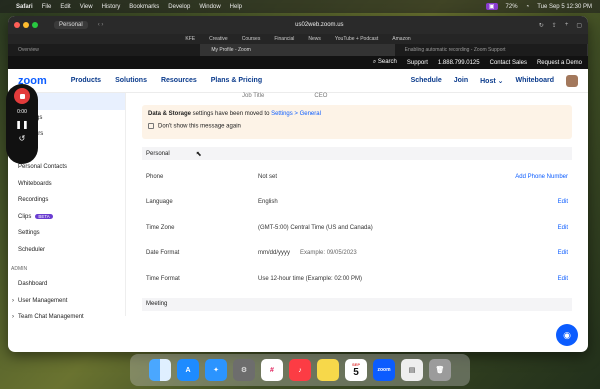 The image size is (600, 389). What do you see at coordinates (51, 317) in the screenshot?
I see `sidebar-item-label: Team Chat Management` at bounding box center [51, 317].